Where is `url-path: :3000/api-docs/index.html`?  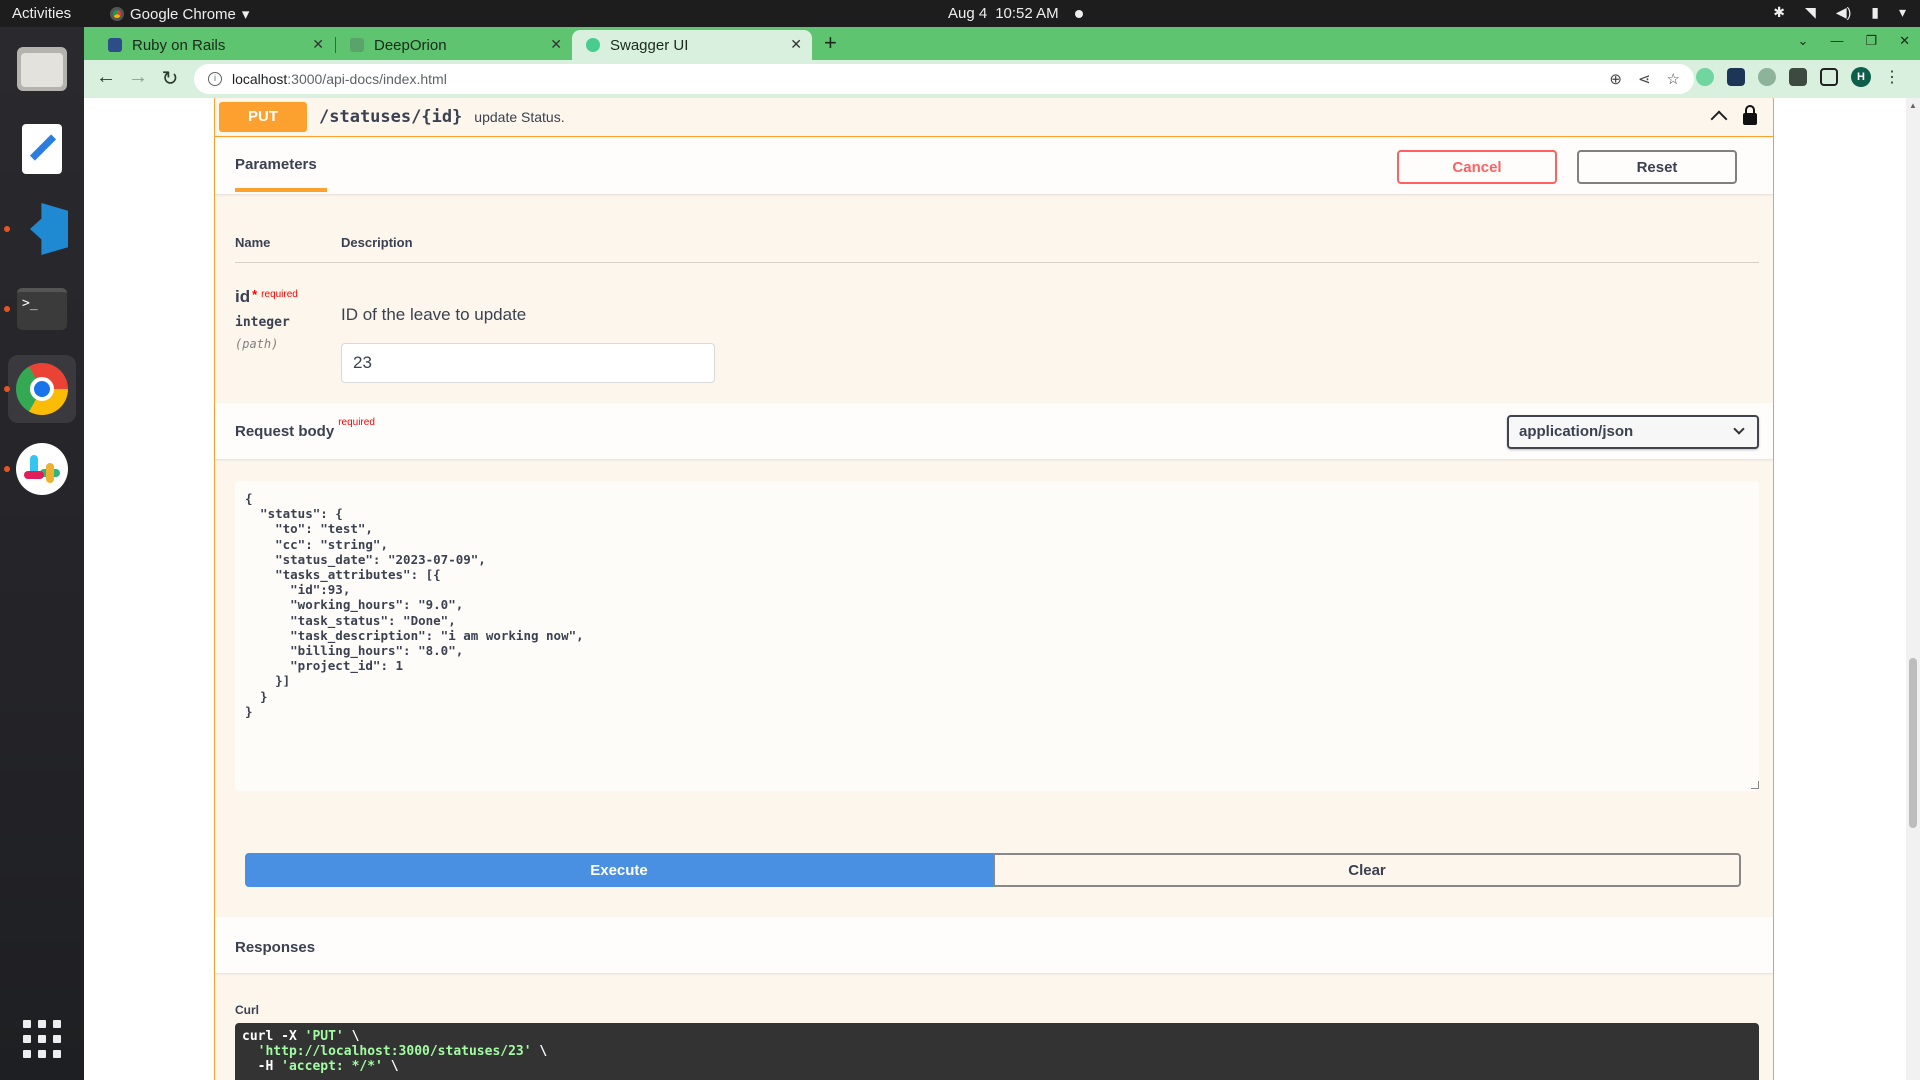
url-path: :3000/api-docs/index.html is located at coordinates (367, 79).